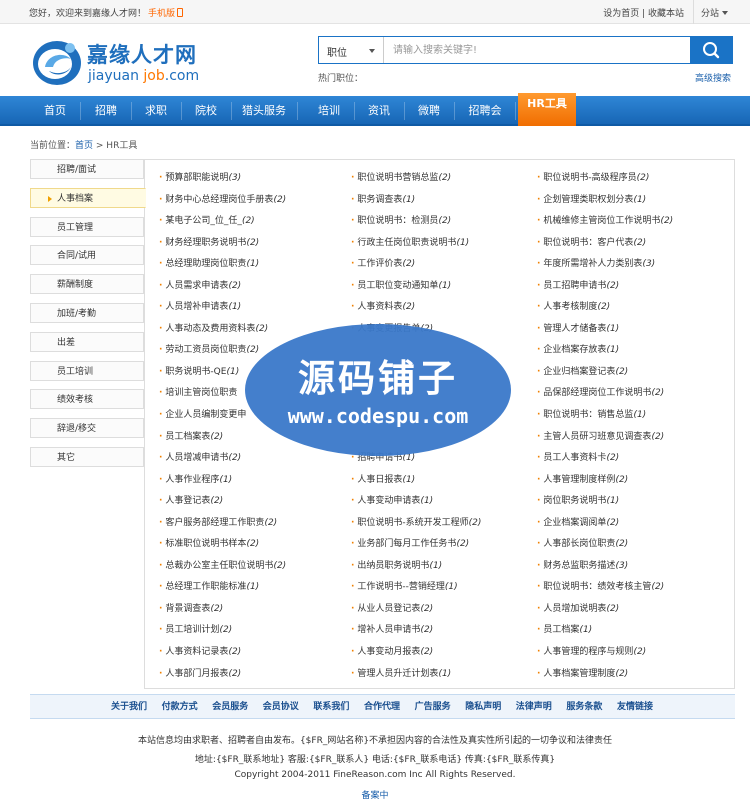 This screenshot has height=800, width=750. Describe the element at coordinates (584, 707) in the screenshot. I see `footer-link-9: 服务条款` at that location.